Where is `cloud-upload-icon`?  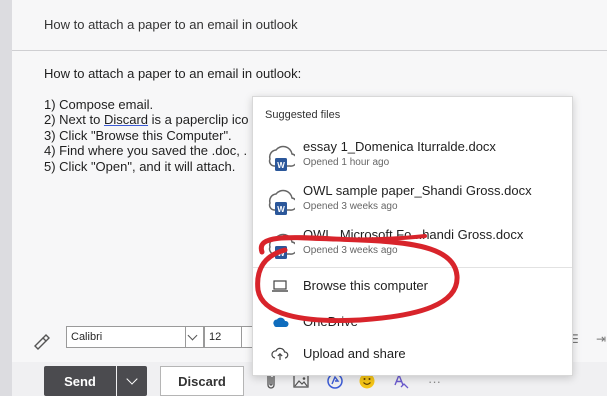 cloud-upload-icon is located at coordinates (280, 353).